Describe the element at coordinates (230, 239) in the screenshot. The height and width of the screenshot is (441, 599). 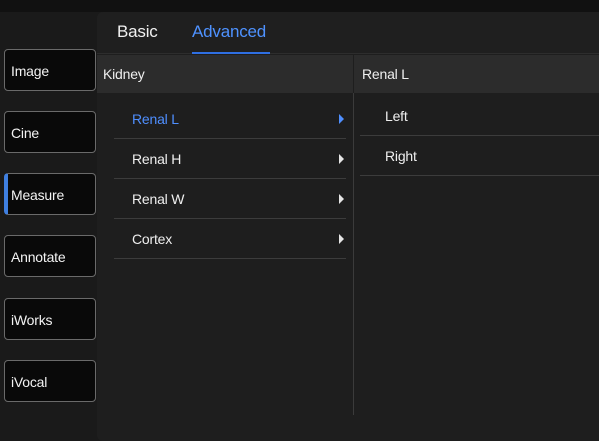
I see `measurement-item-cortex: Cortex` at that location.